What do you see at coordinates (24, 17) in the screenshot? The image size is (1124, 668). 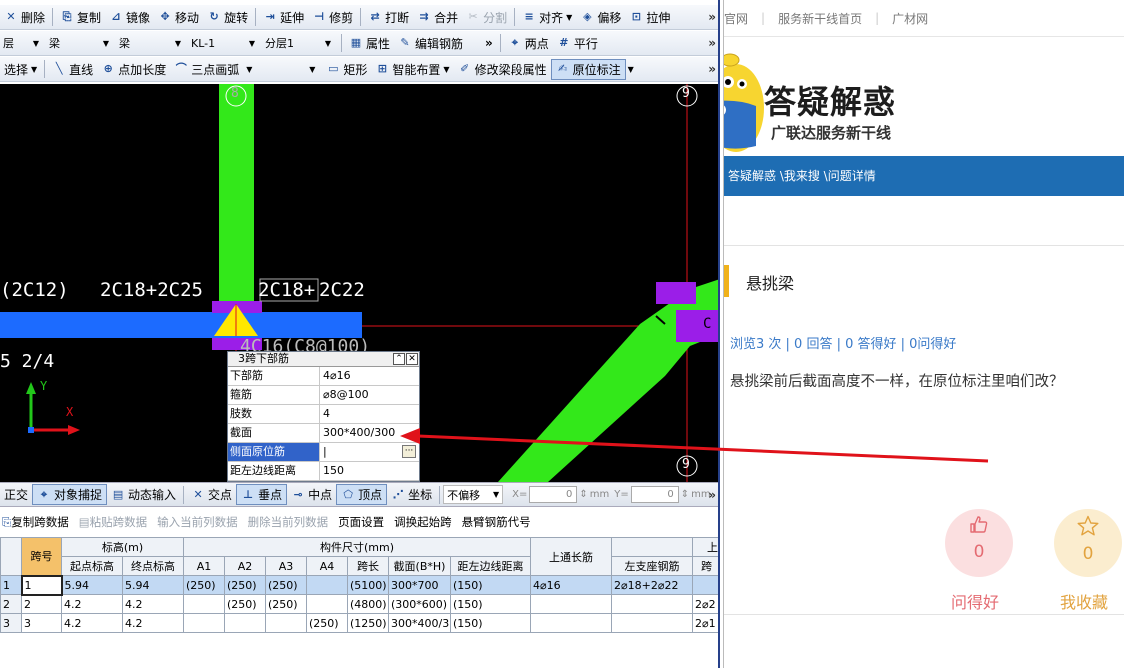 I see `delete-button: ✕ 删除` at bounding box center [24, 17].